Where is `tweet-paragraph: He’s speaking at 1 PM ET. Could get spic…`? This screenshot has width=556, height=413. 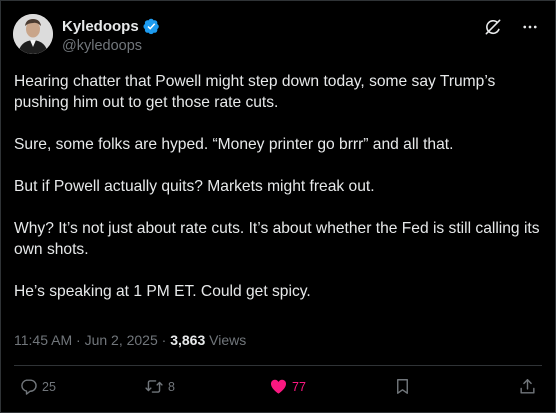
tweet-paragraph: He’s speaking at 1 PM ET. Could get spic… is located at coordinates (162, 291).